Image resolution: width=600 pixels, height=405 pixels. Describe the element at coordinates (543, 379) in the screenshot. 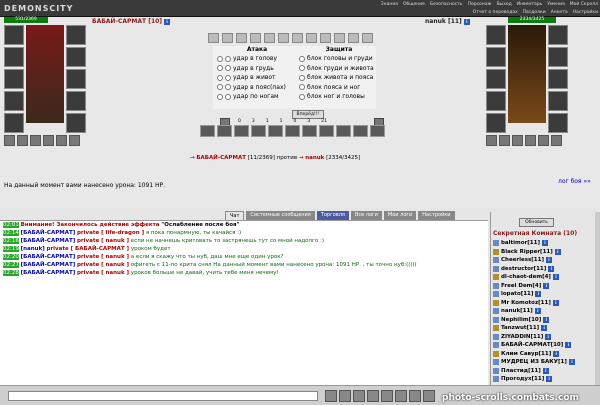

I see `user-item: Прогодух[11] i` at that location.